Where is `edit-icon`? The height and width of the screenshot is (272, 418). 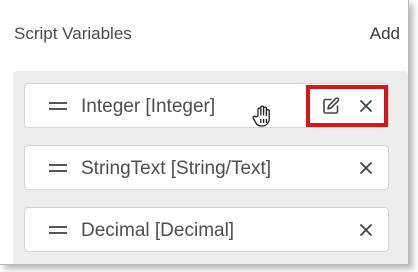 edit-icon is located at coordinates (331, 106).